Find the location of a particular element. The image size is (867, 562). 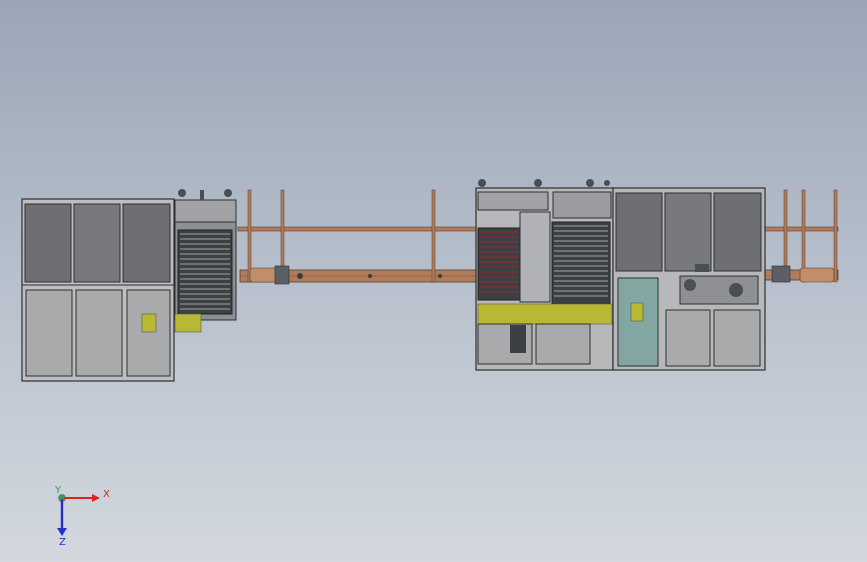

stacker-module-left is located at coordinates (205, 261).